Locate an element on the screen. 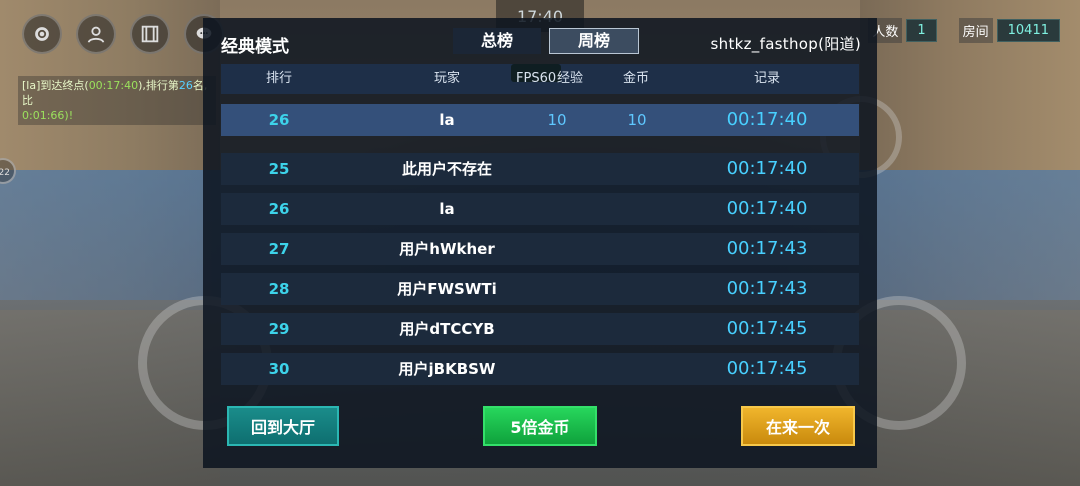 The width and height of the screenshot is (1080, 486). table-row: 27 用户hWkher 00:17:43 is located at coordinates (540, 249).